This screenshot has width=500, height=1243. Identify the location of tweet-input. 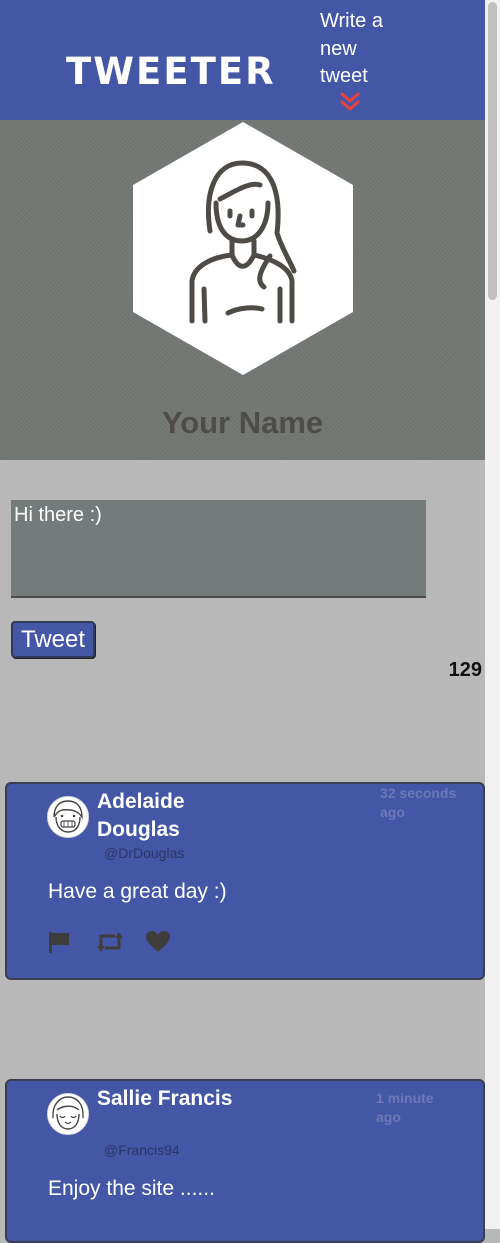
(218, 549).